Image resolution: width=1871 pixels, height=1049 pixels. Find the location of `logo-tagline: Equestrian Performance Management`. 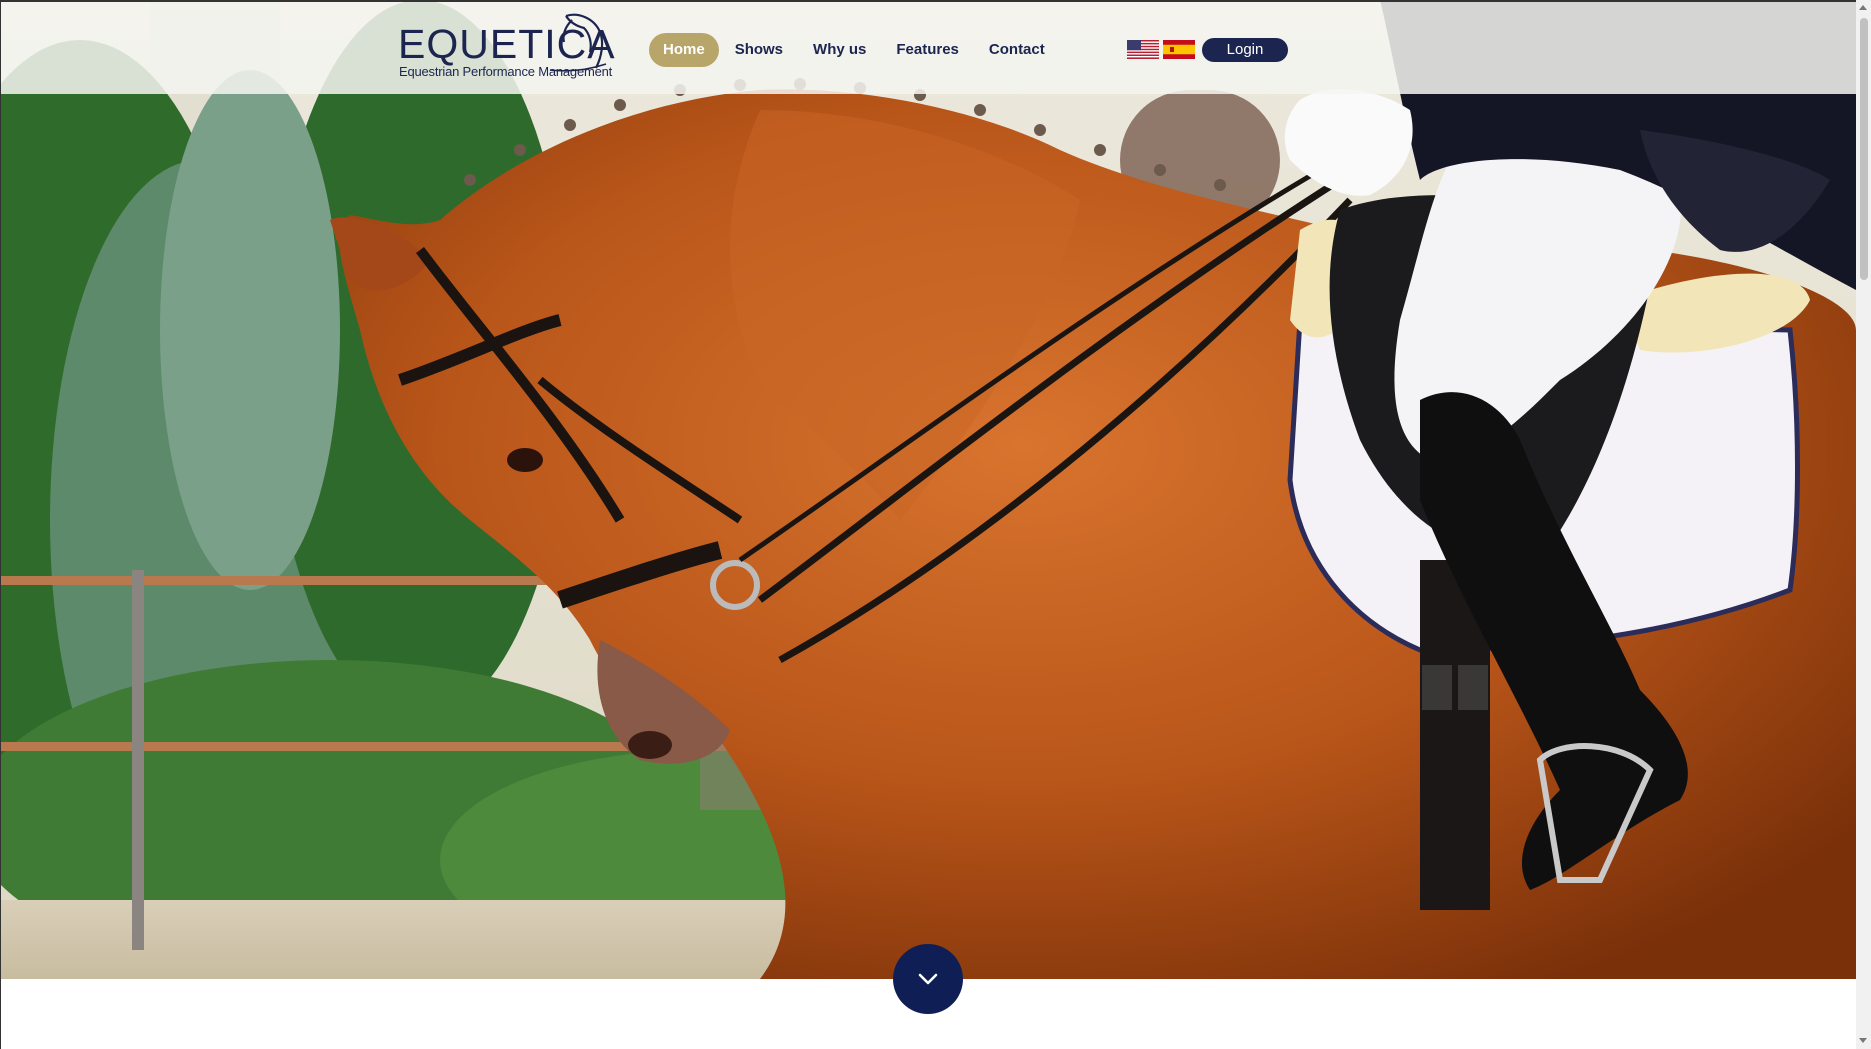

logo-tagline: Equestrian Performance Management is located at coordinates (506, 71).